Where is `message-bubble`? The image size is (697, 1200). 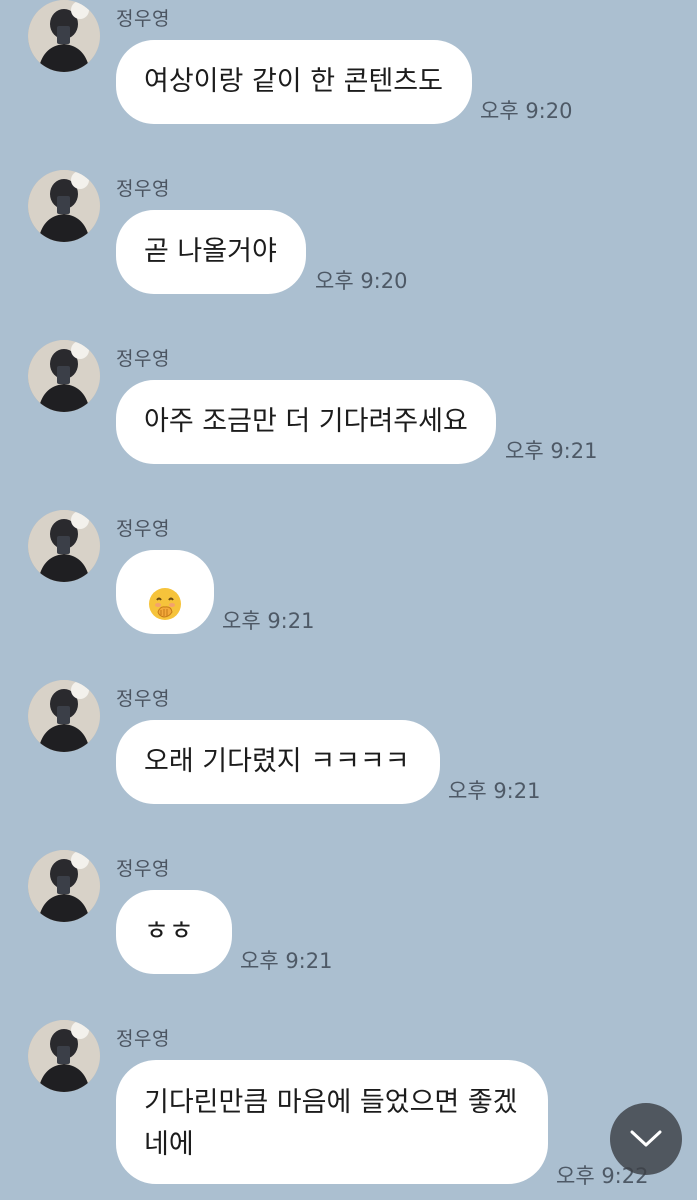 message-bubble is located at coordinates (165, 592).